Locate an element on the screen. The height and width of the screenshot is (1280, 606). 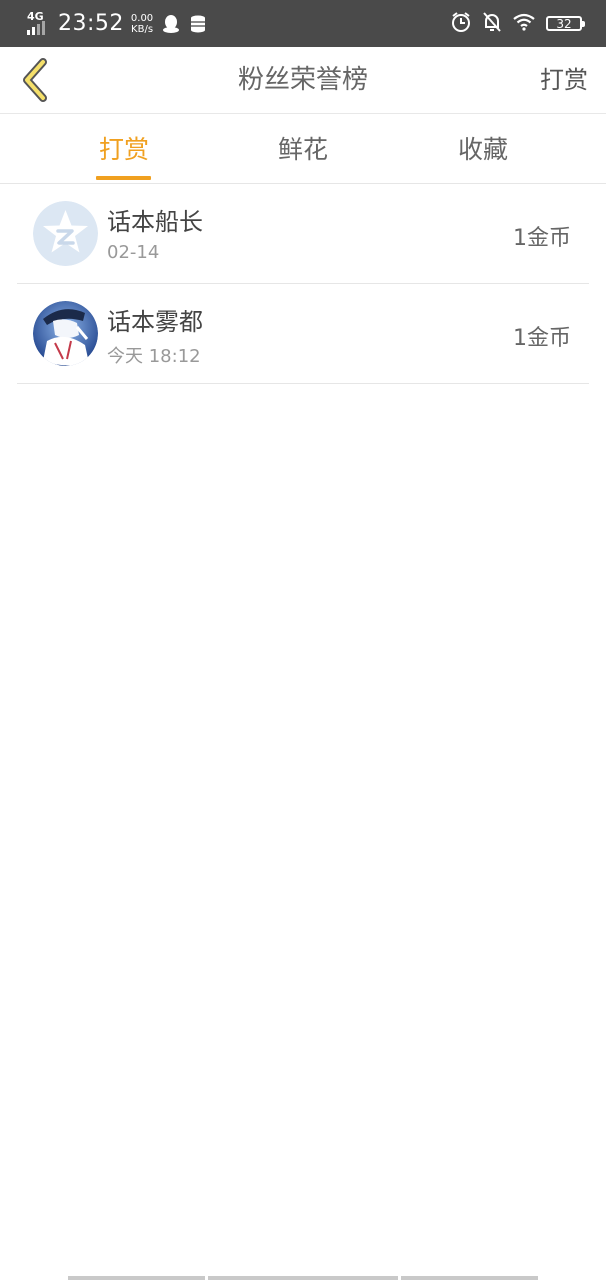
active-tab-indicator is located at coordinates (123, 178).